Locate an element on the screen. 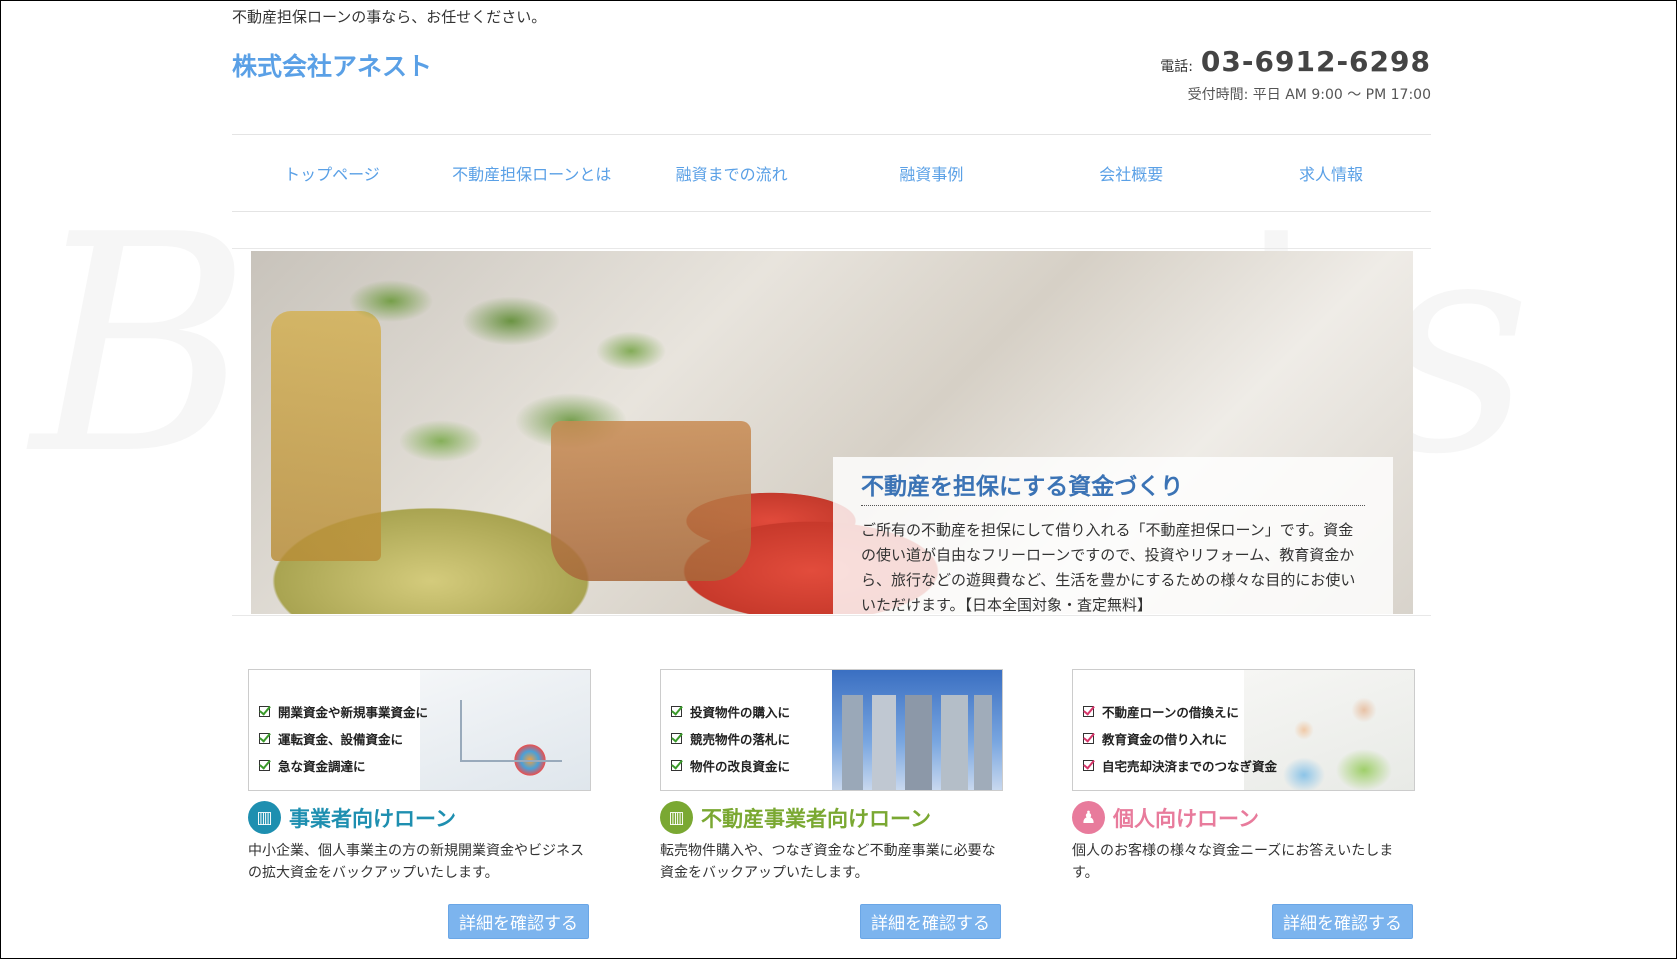 This screenshot has width=1677, height=959. nav-item-flow: 融資までの流れ is located at coordinates (732, 173).